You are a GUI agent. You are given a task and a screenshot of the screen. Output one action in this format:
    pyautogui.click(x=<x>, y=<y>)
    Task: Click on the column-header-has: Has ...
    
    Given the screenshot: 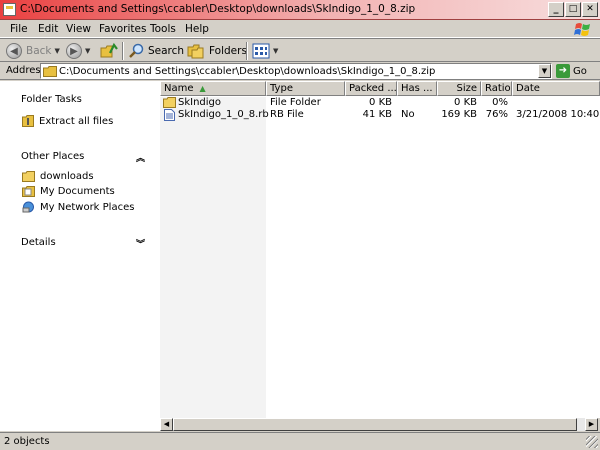 What is the action you would take?
    pyautogui.click(x=417, y=88)
    